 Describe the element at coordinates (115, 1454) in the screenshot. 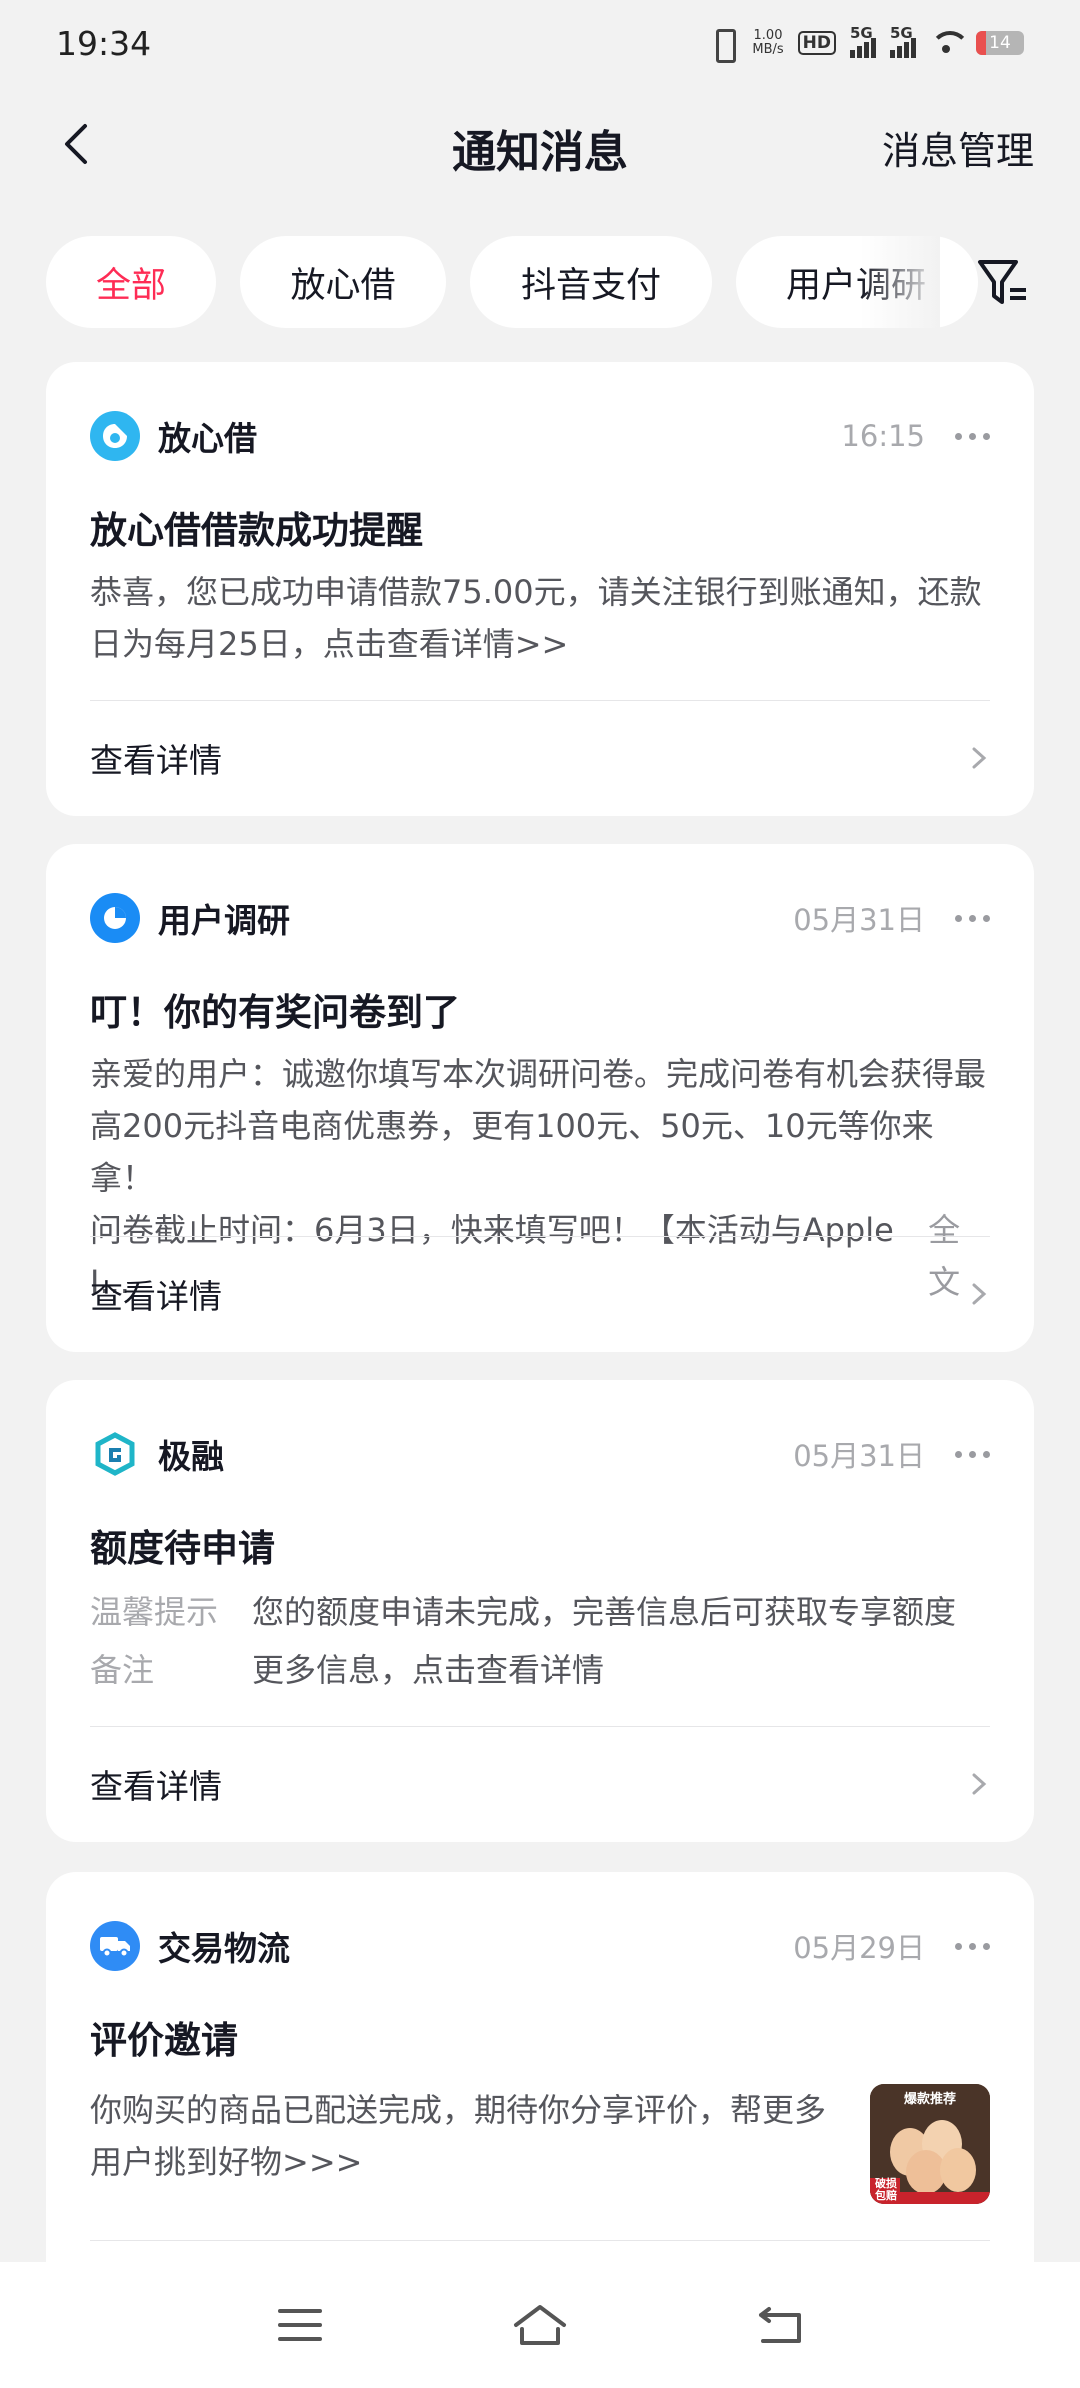

I see `jirong-icon` at that location.